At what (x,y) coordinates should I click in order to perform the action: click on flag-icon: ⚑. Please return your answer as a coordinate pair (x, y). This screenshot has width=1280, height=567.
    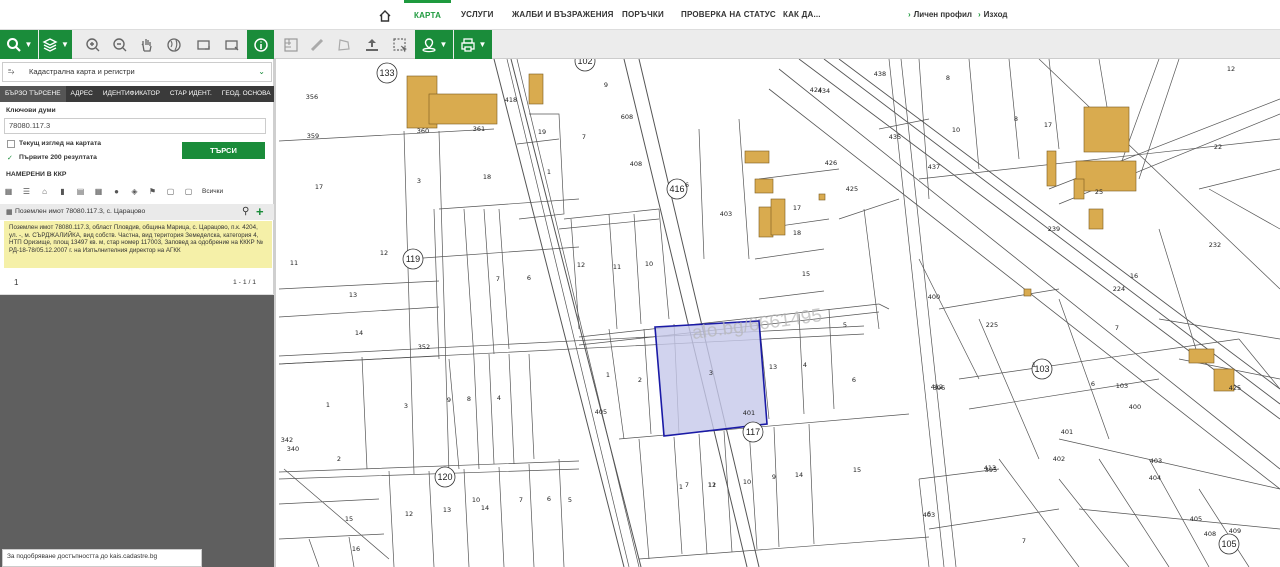
    Looking at the image, I should click on (152, 191).